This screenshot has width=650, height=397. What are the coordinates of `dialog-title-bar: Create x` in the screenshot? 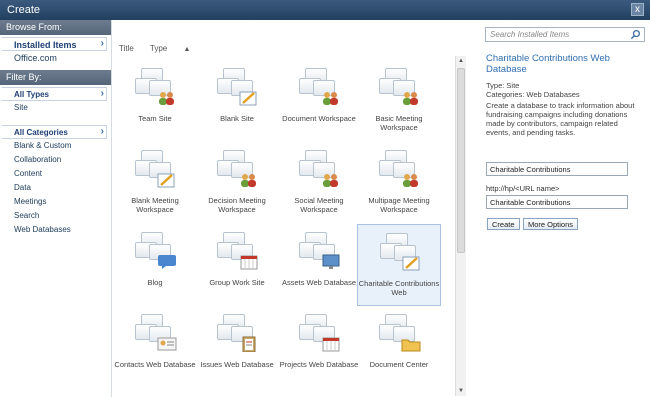 It's located at (325, 10).